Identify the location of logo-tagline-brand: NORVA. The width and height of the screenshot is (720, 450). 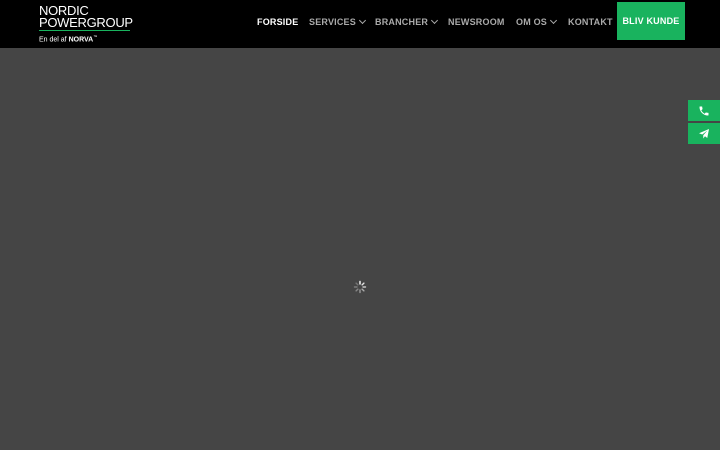
(81, 40).